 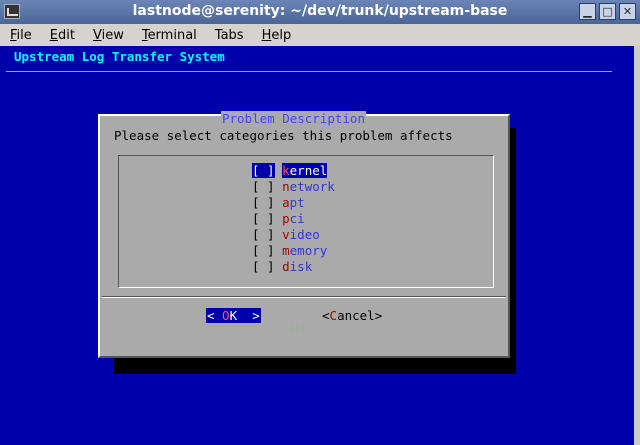 What do you see at coordinates (290, 171) in the screenshot?
I see `checklist-item-kernel: [ ] kernel` at bounding box center [290, 171].